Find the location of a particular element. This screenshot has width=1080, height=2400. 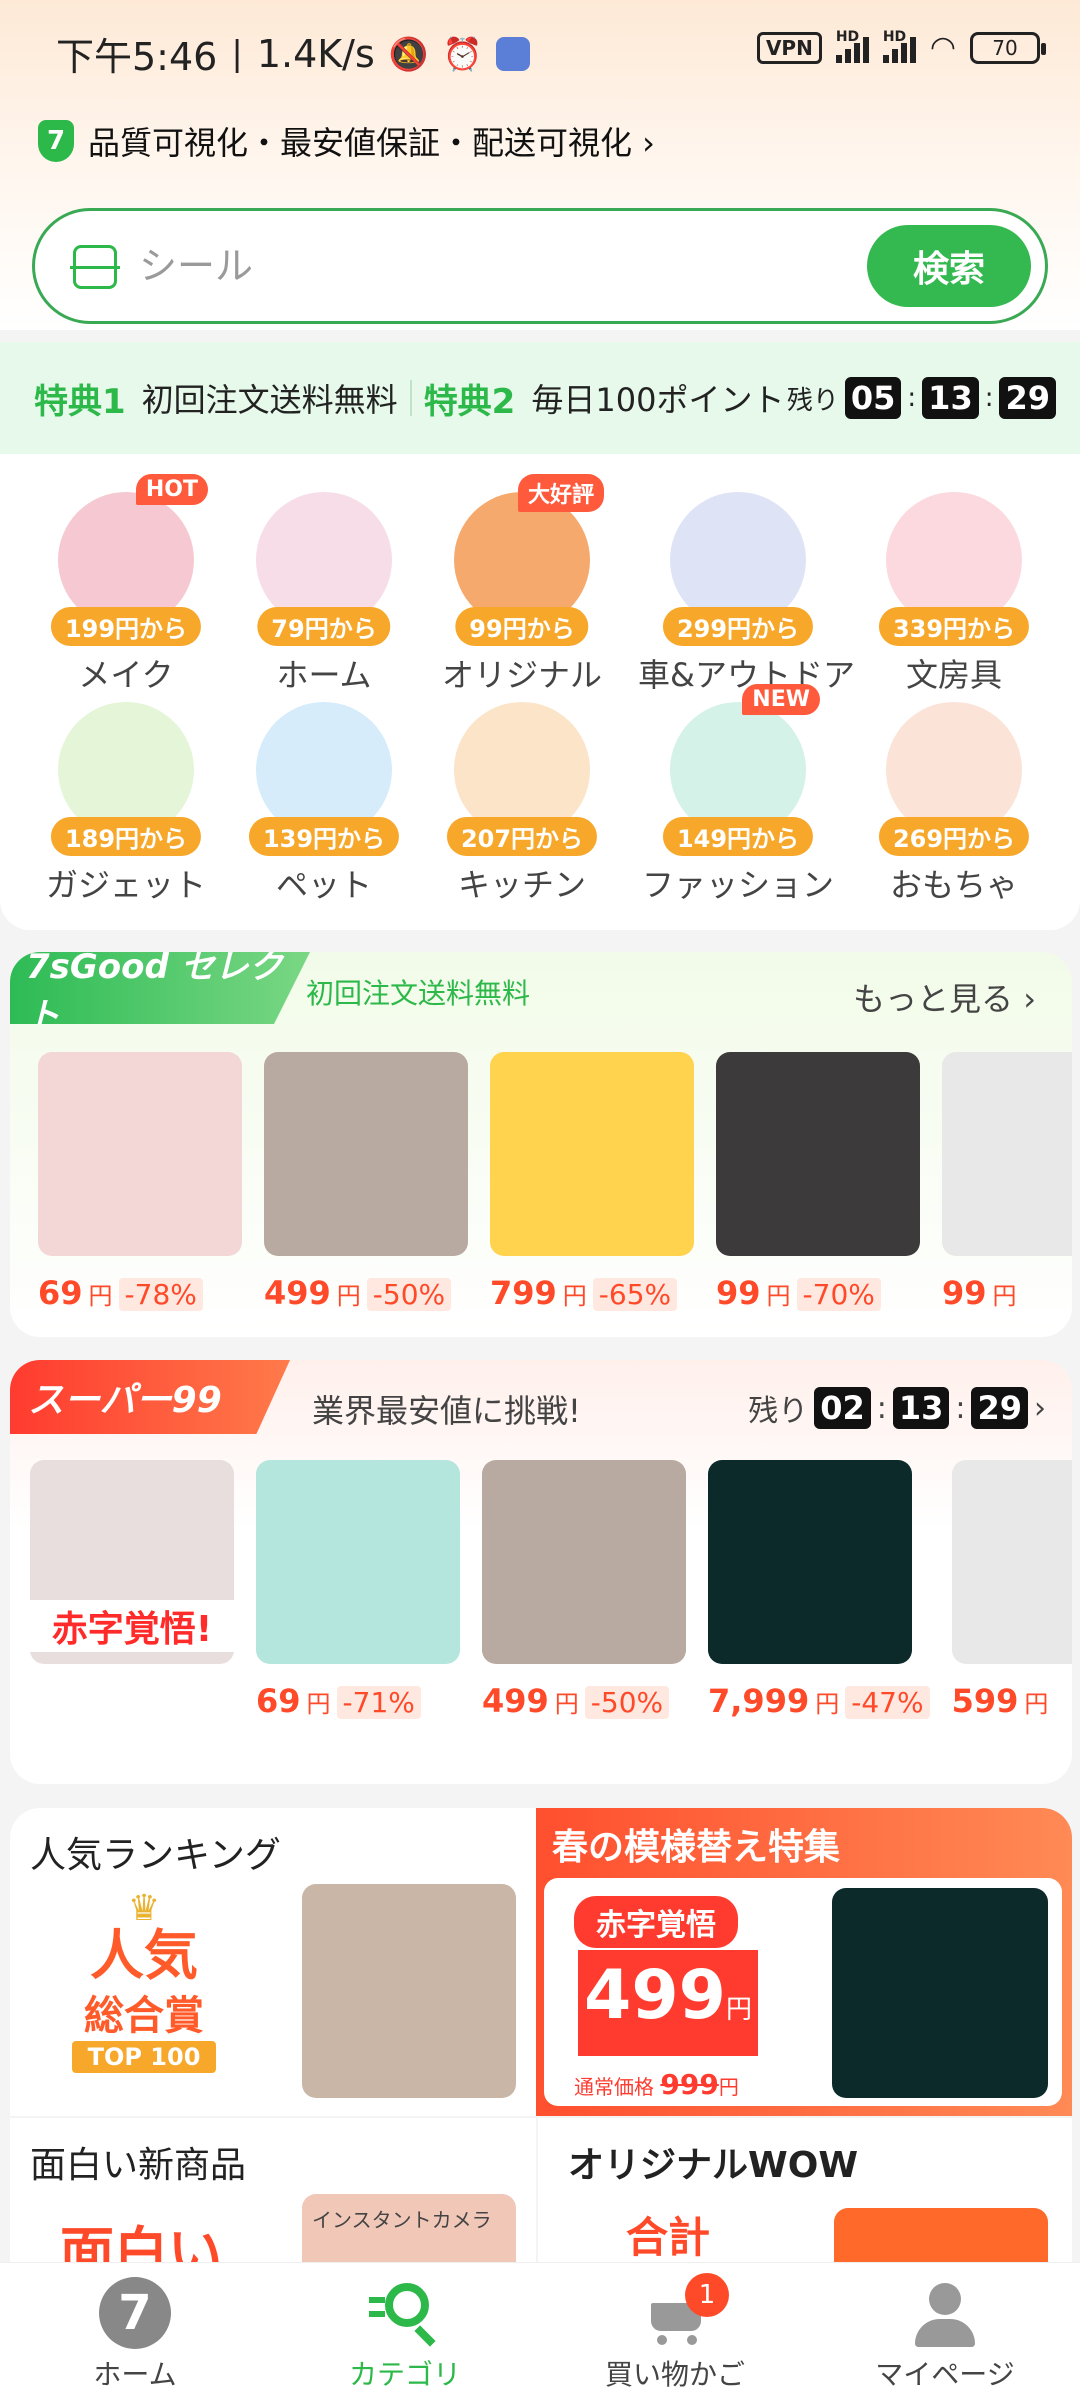

spring-price: 499 円 is located at coordinates (668, 2003).